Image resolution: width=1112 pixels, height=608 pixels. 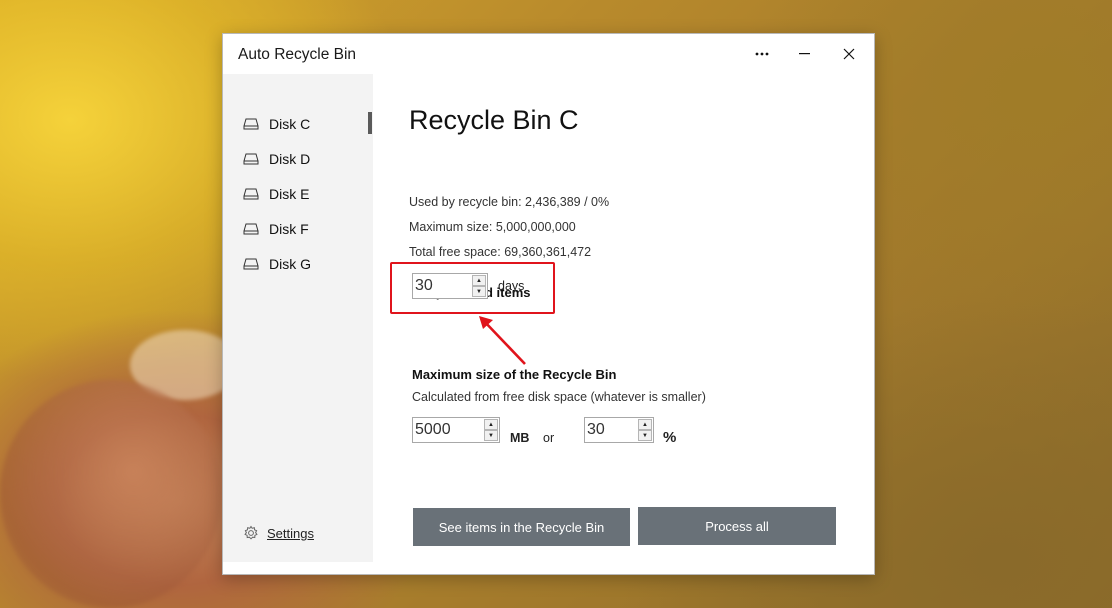 I want to click on percent-value: 30, so click(x=611, y=430).